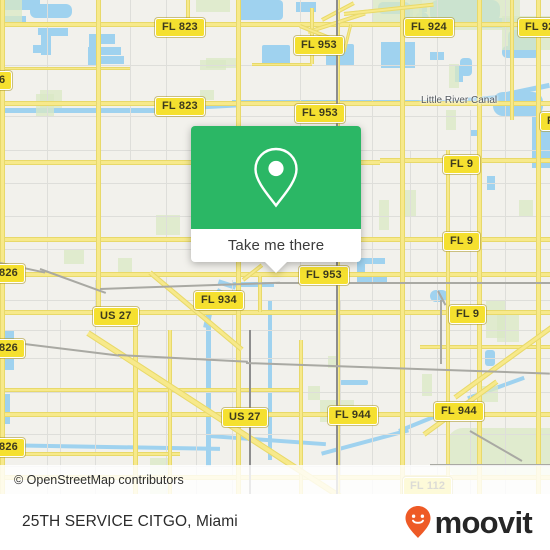 The width and height of the screenshot is (550, 550). I want to click on destination-popup: Take me there, so click(276, 199).